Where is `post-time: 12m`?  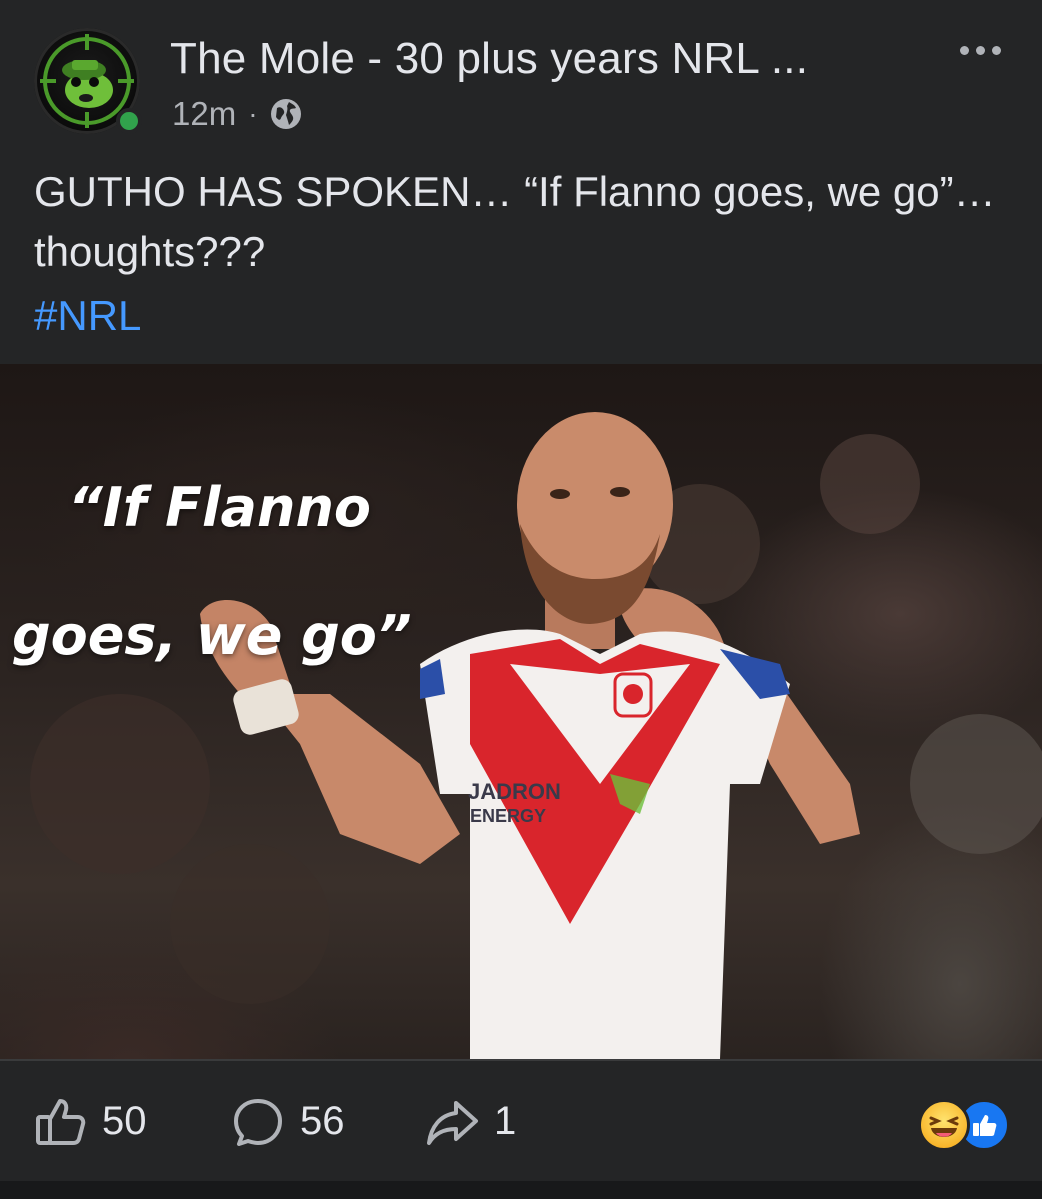 post-time: 12m is located at coordinates (204, 114).